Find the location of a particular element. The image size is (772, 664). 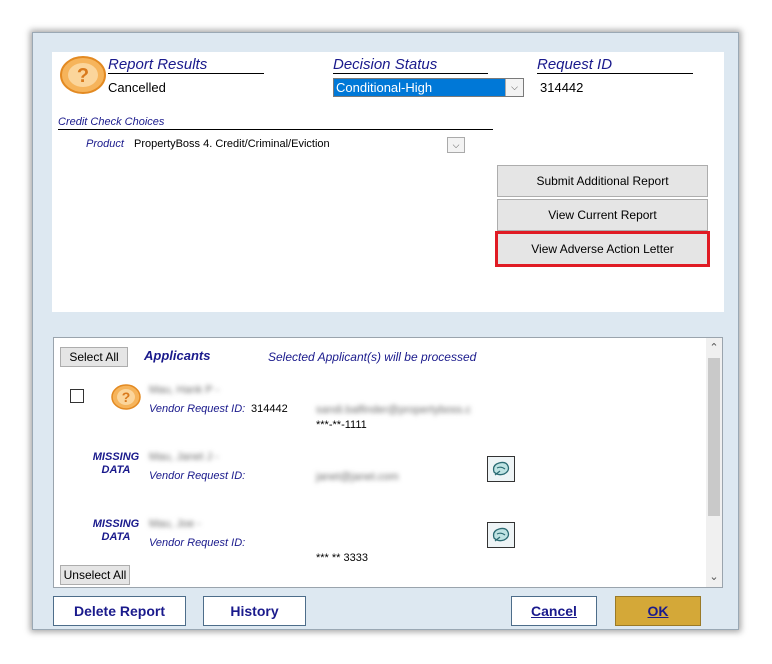

delete-report-label: Delete Report is located at coordinates (119, 611).